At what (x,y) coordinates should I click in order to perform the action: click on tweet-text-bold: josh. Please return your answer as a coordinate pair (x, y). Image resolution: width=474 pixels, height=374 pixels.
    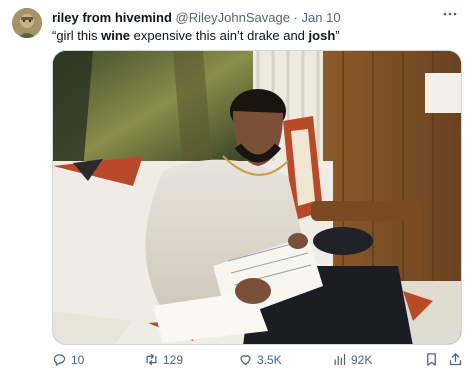
    Looking at the image, I should click on (322, 35).